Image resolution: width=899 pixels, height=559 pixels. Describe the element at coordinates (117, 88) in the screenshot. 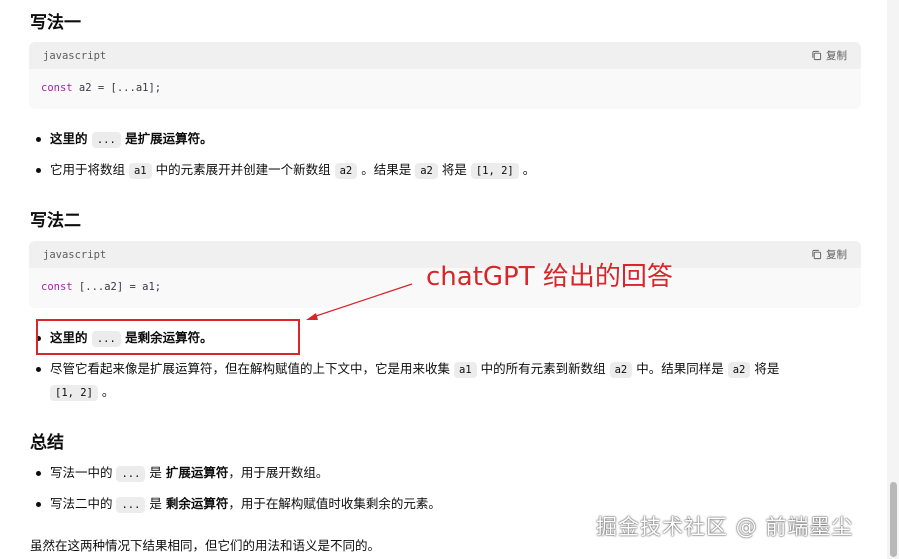

I see `code-text: a2 = [...a1];` at that location.